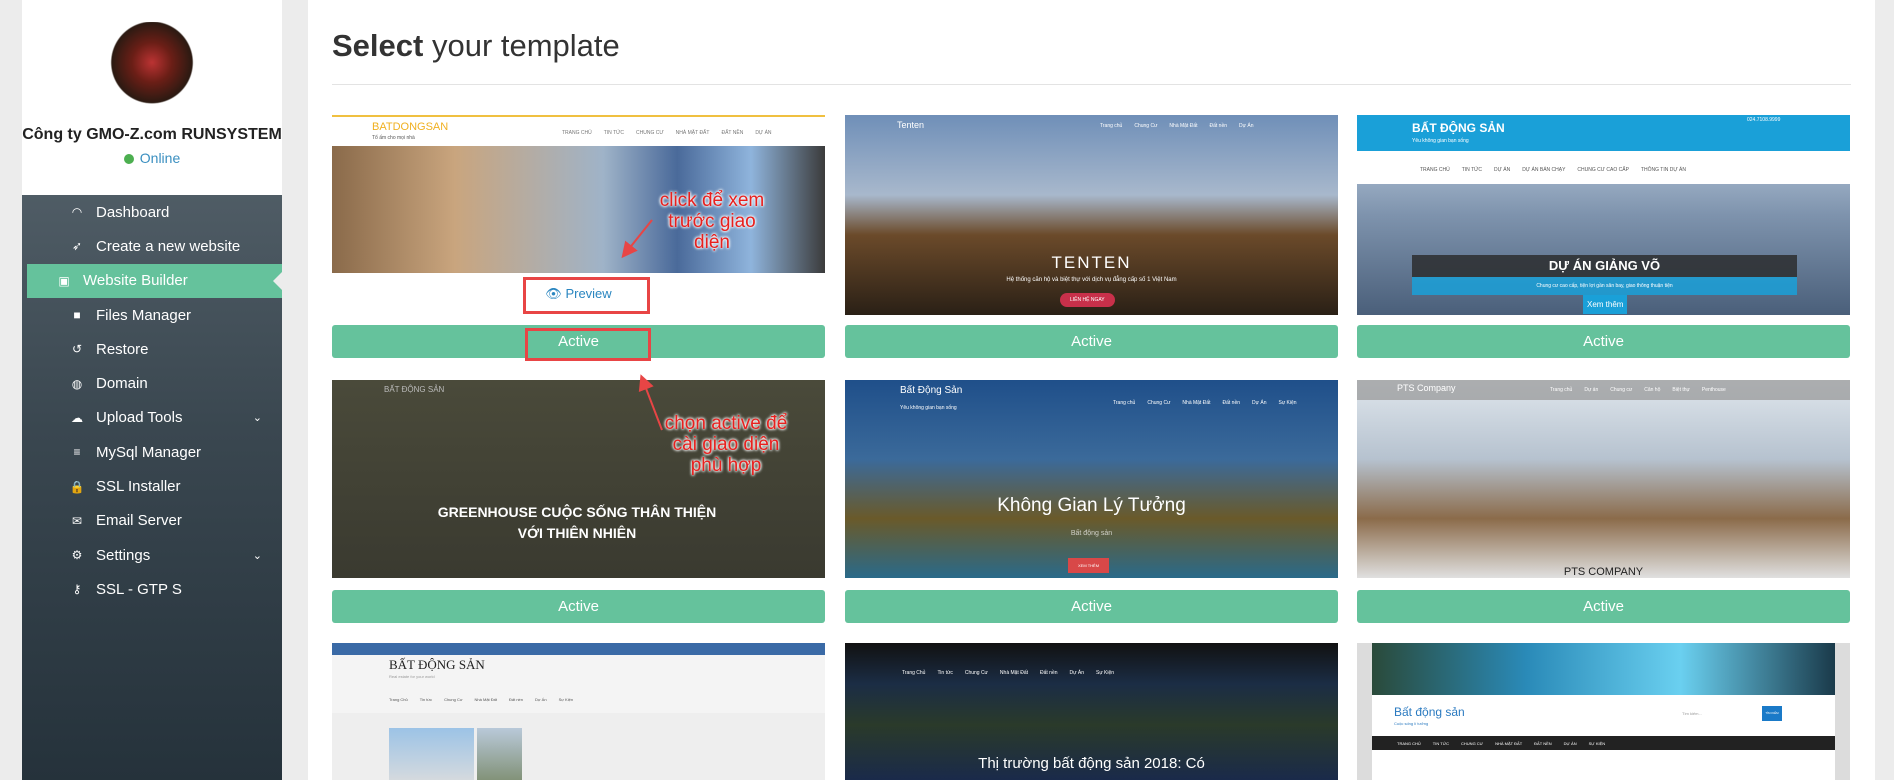  What do you see at coordinates (77, 520) in the screenshot?
I see `envelope-icon: ✉` at bounding box center [77, 520].